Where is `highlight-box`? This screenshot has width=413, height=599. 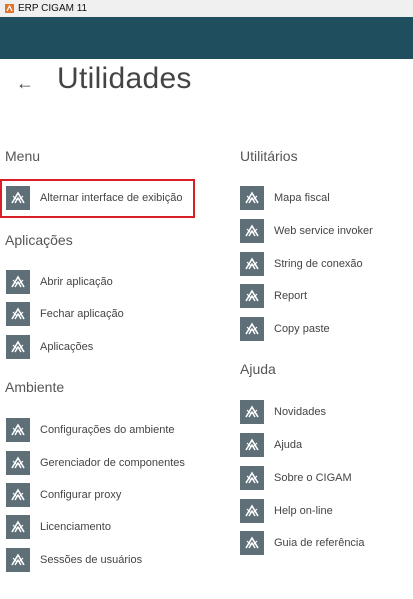 highlight-box is located at coordinates (97, 198).